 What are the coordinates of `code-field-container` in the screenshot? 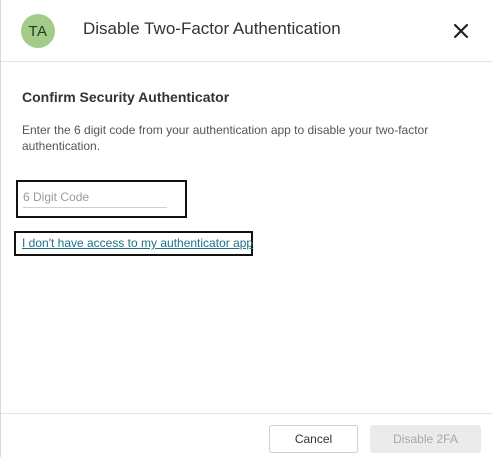 It's located at (101, 199).